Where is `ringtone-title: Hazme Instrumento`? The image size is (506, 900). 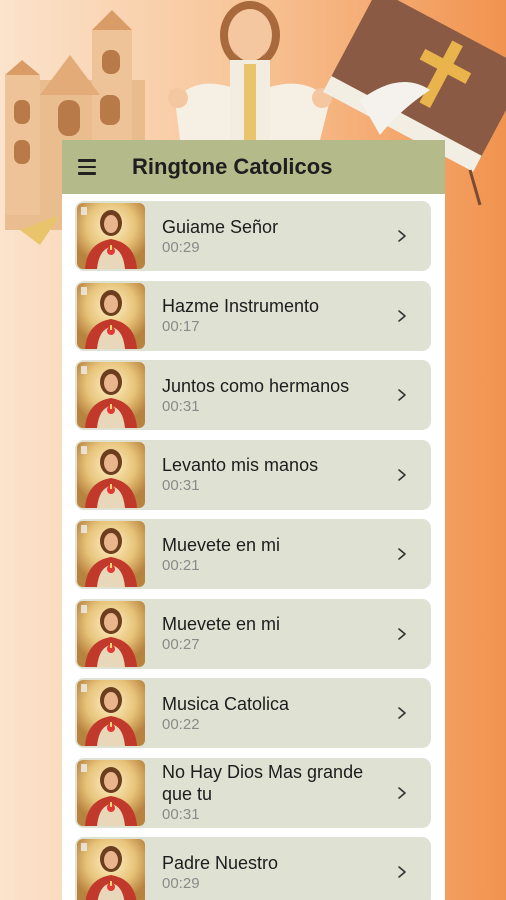
ringtone-title: Hazme Instrumento is located at coordinates (241, 306).